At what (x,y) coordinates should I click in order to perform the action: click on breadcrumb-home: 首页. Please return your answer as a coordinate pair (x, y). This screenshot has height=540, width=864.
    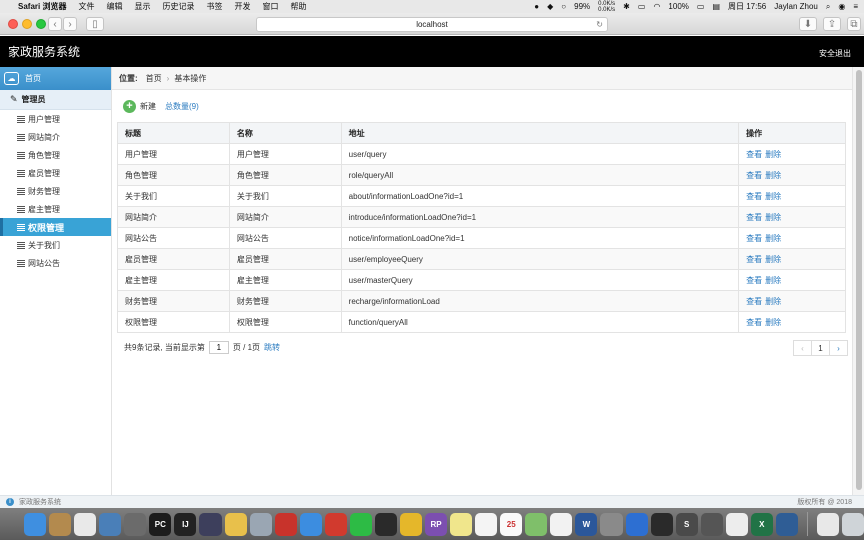
    Looking at the image, I should click on (154, 78).